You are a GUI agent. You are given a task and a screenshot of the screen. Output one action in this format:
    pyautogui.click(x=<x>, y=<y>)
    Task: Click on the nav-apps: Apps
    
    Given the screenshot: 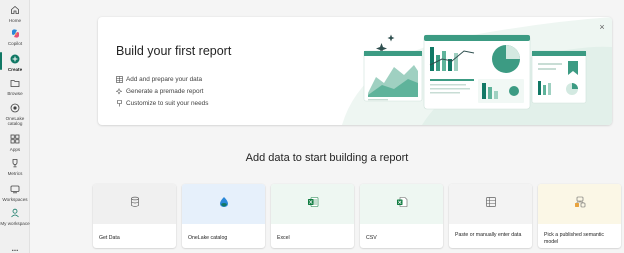 What is the action you would take?
    pyautogui.click(x=15, y=142)
    